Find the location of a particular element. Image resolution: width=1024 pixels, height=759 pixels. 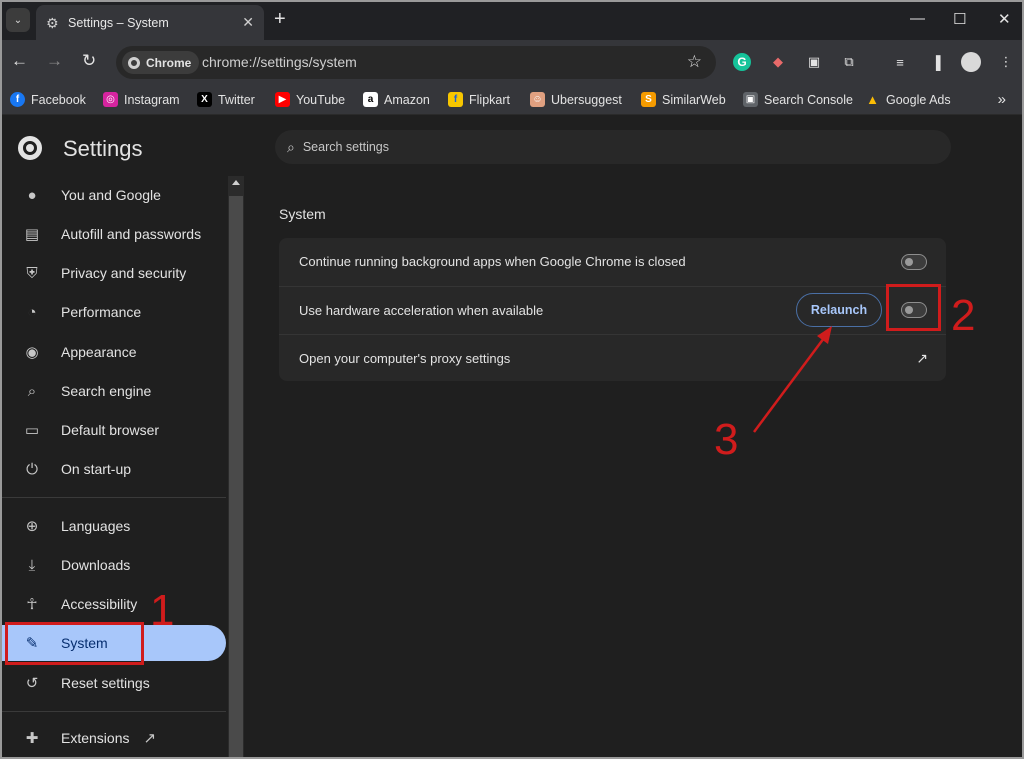

close-tab-icon: ✕ is located at coordinates (248, 22).